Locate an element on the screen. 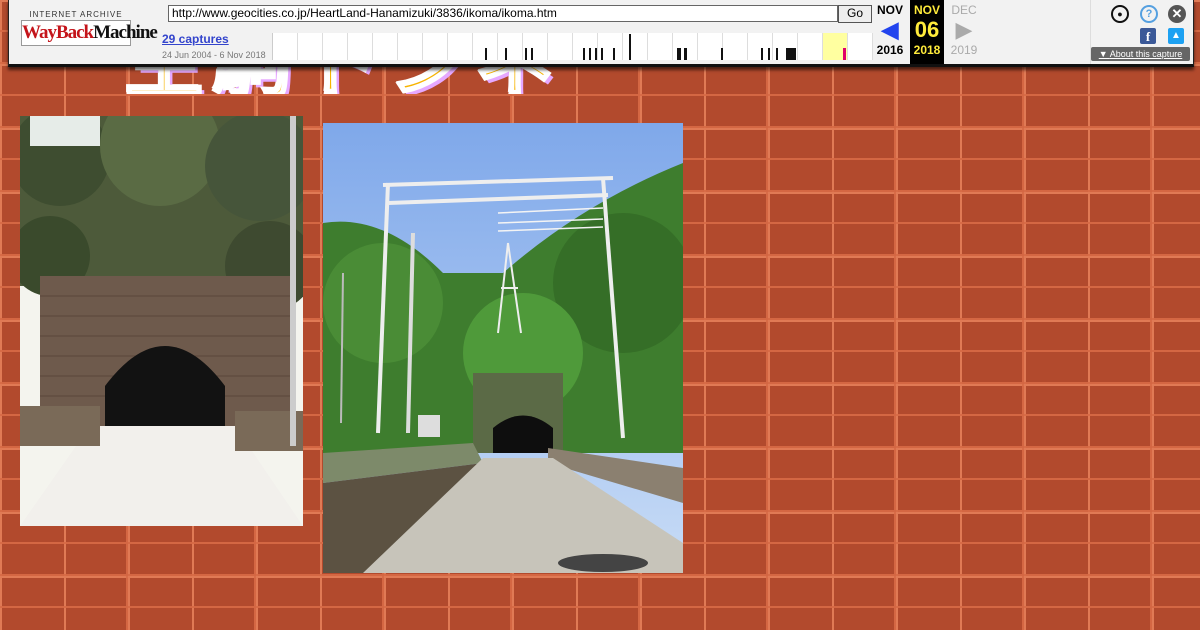 The image size is (1200, 630). logo-machine-text: Machine is located at coordinates (125, 32).